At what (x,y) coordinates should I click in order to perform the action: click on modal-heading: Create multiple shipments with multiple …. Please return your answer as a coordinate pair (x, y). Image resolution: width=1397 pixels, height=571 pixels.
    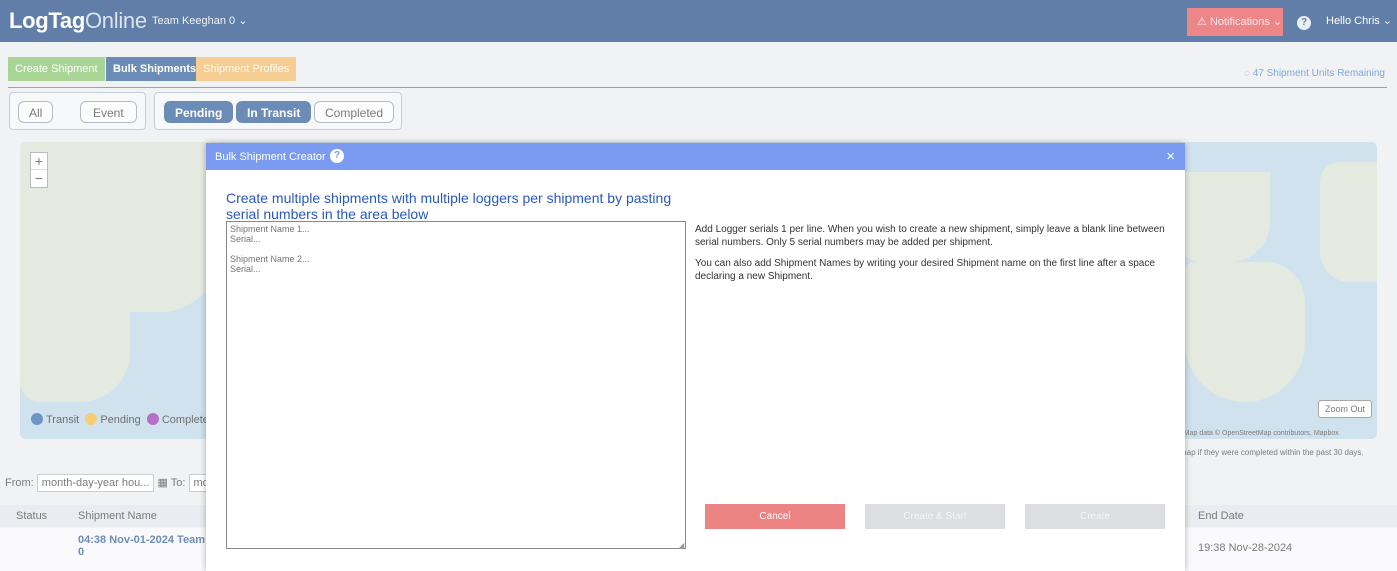
    Looking at the image, I should click on (449, 206).